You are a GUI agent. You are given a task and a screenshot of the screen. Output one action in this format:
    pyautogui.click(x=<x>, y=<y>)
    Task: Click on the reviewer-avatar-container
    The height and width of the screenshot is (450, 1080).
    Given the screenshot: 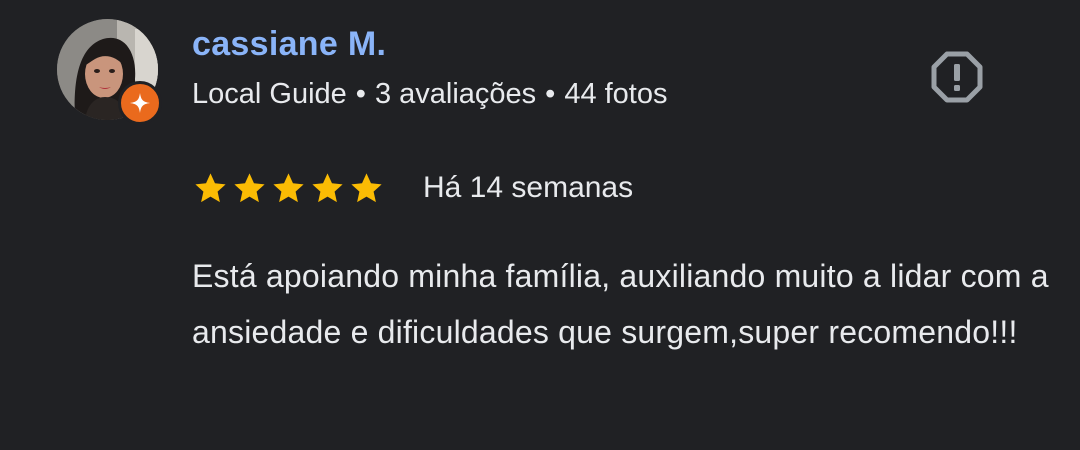 What is the action you would take?
    pyautogui.click(x=109, y=72)
    